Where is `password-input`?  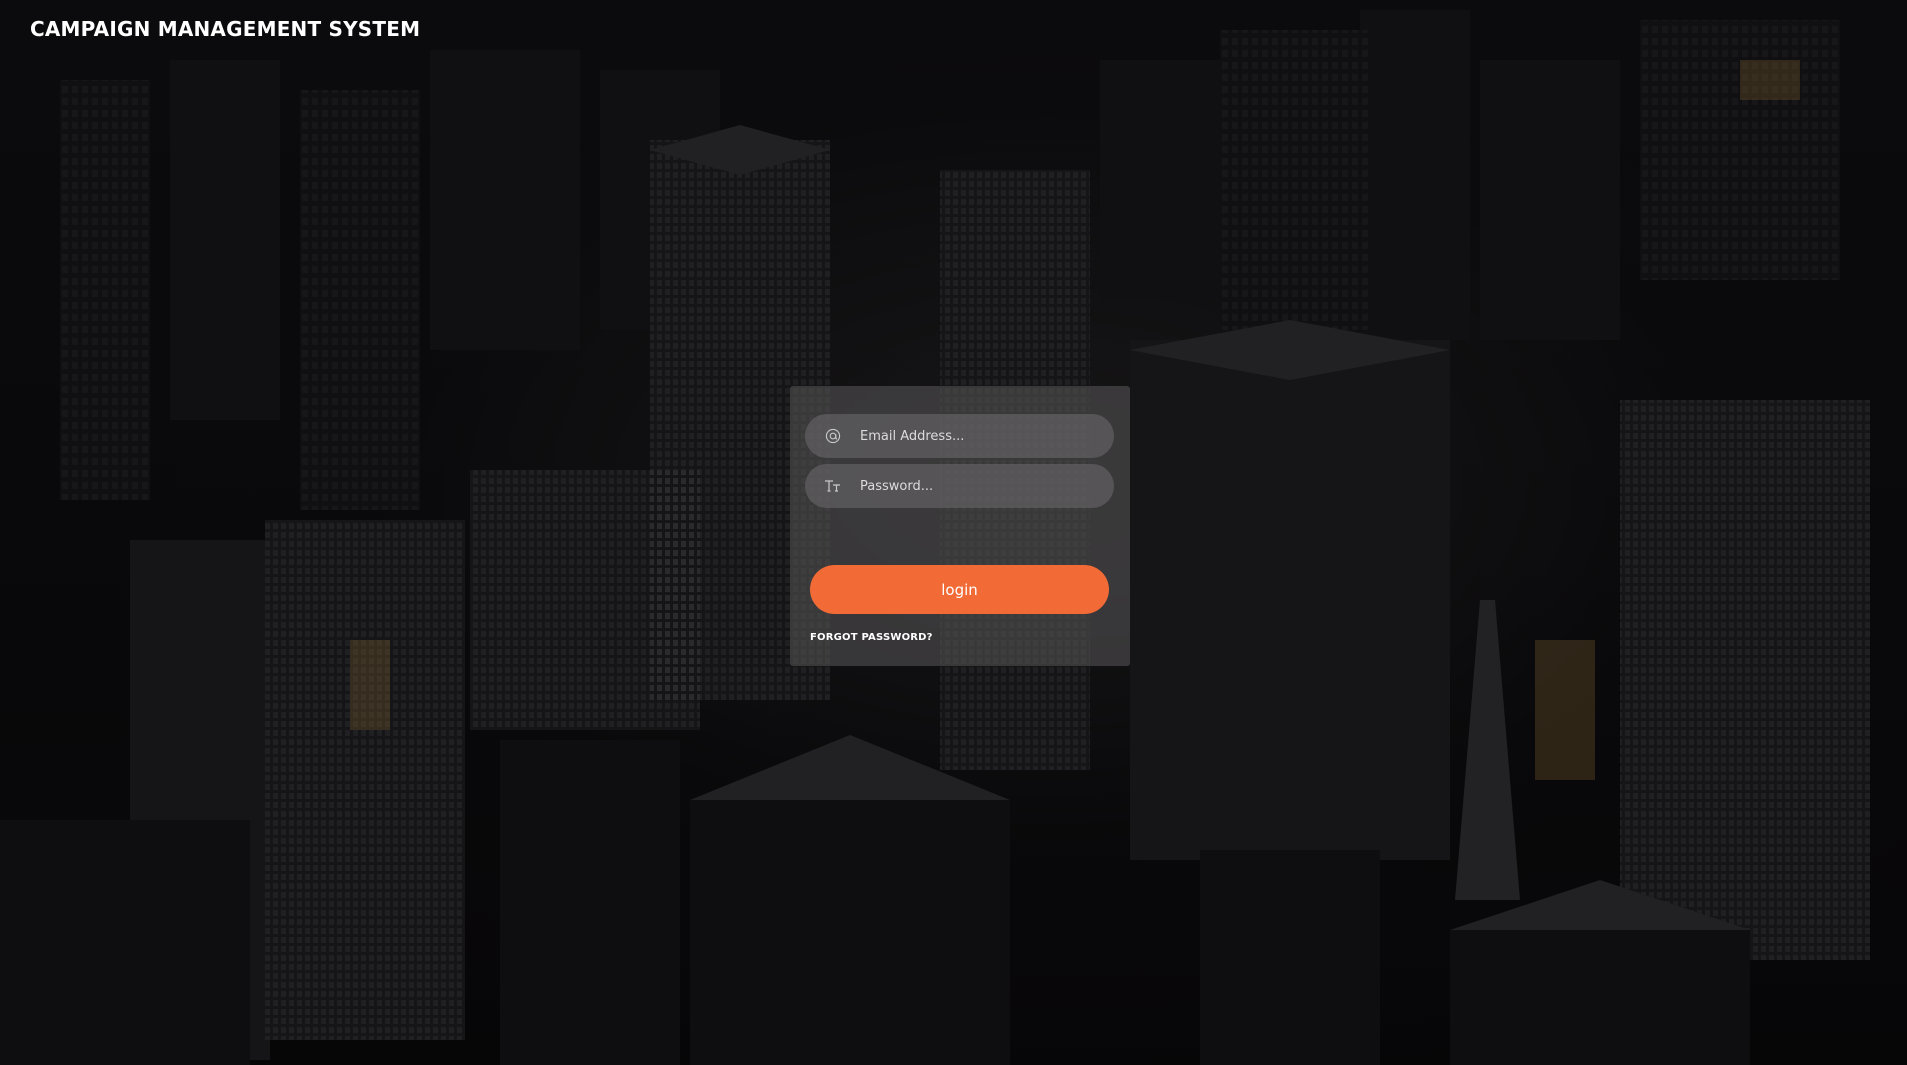 password-input is located at coordinates (975, 486).